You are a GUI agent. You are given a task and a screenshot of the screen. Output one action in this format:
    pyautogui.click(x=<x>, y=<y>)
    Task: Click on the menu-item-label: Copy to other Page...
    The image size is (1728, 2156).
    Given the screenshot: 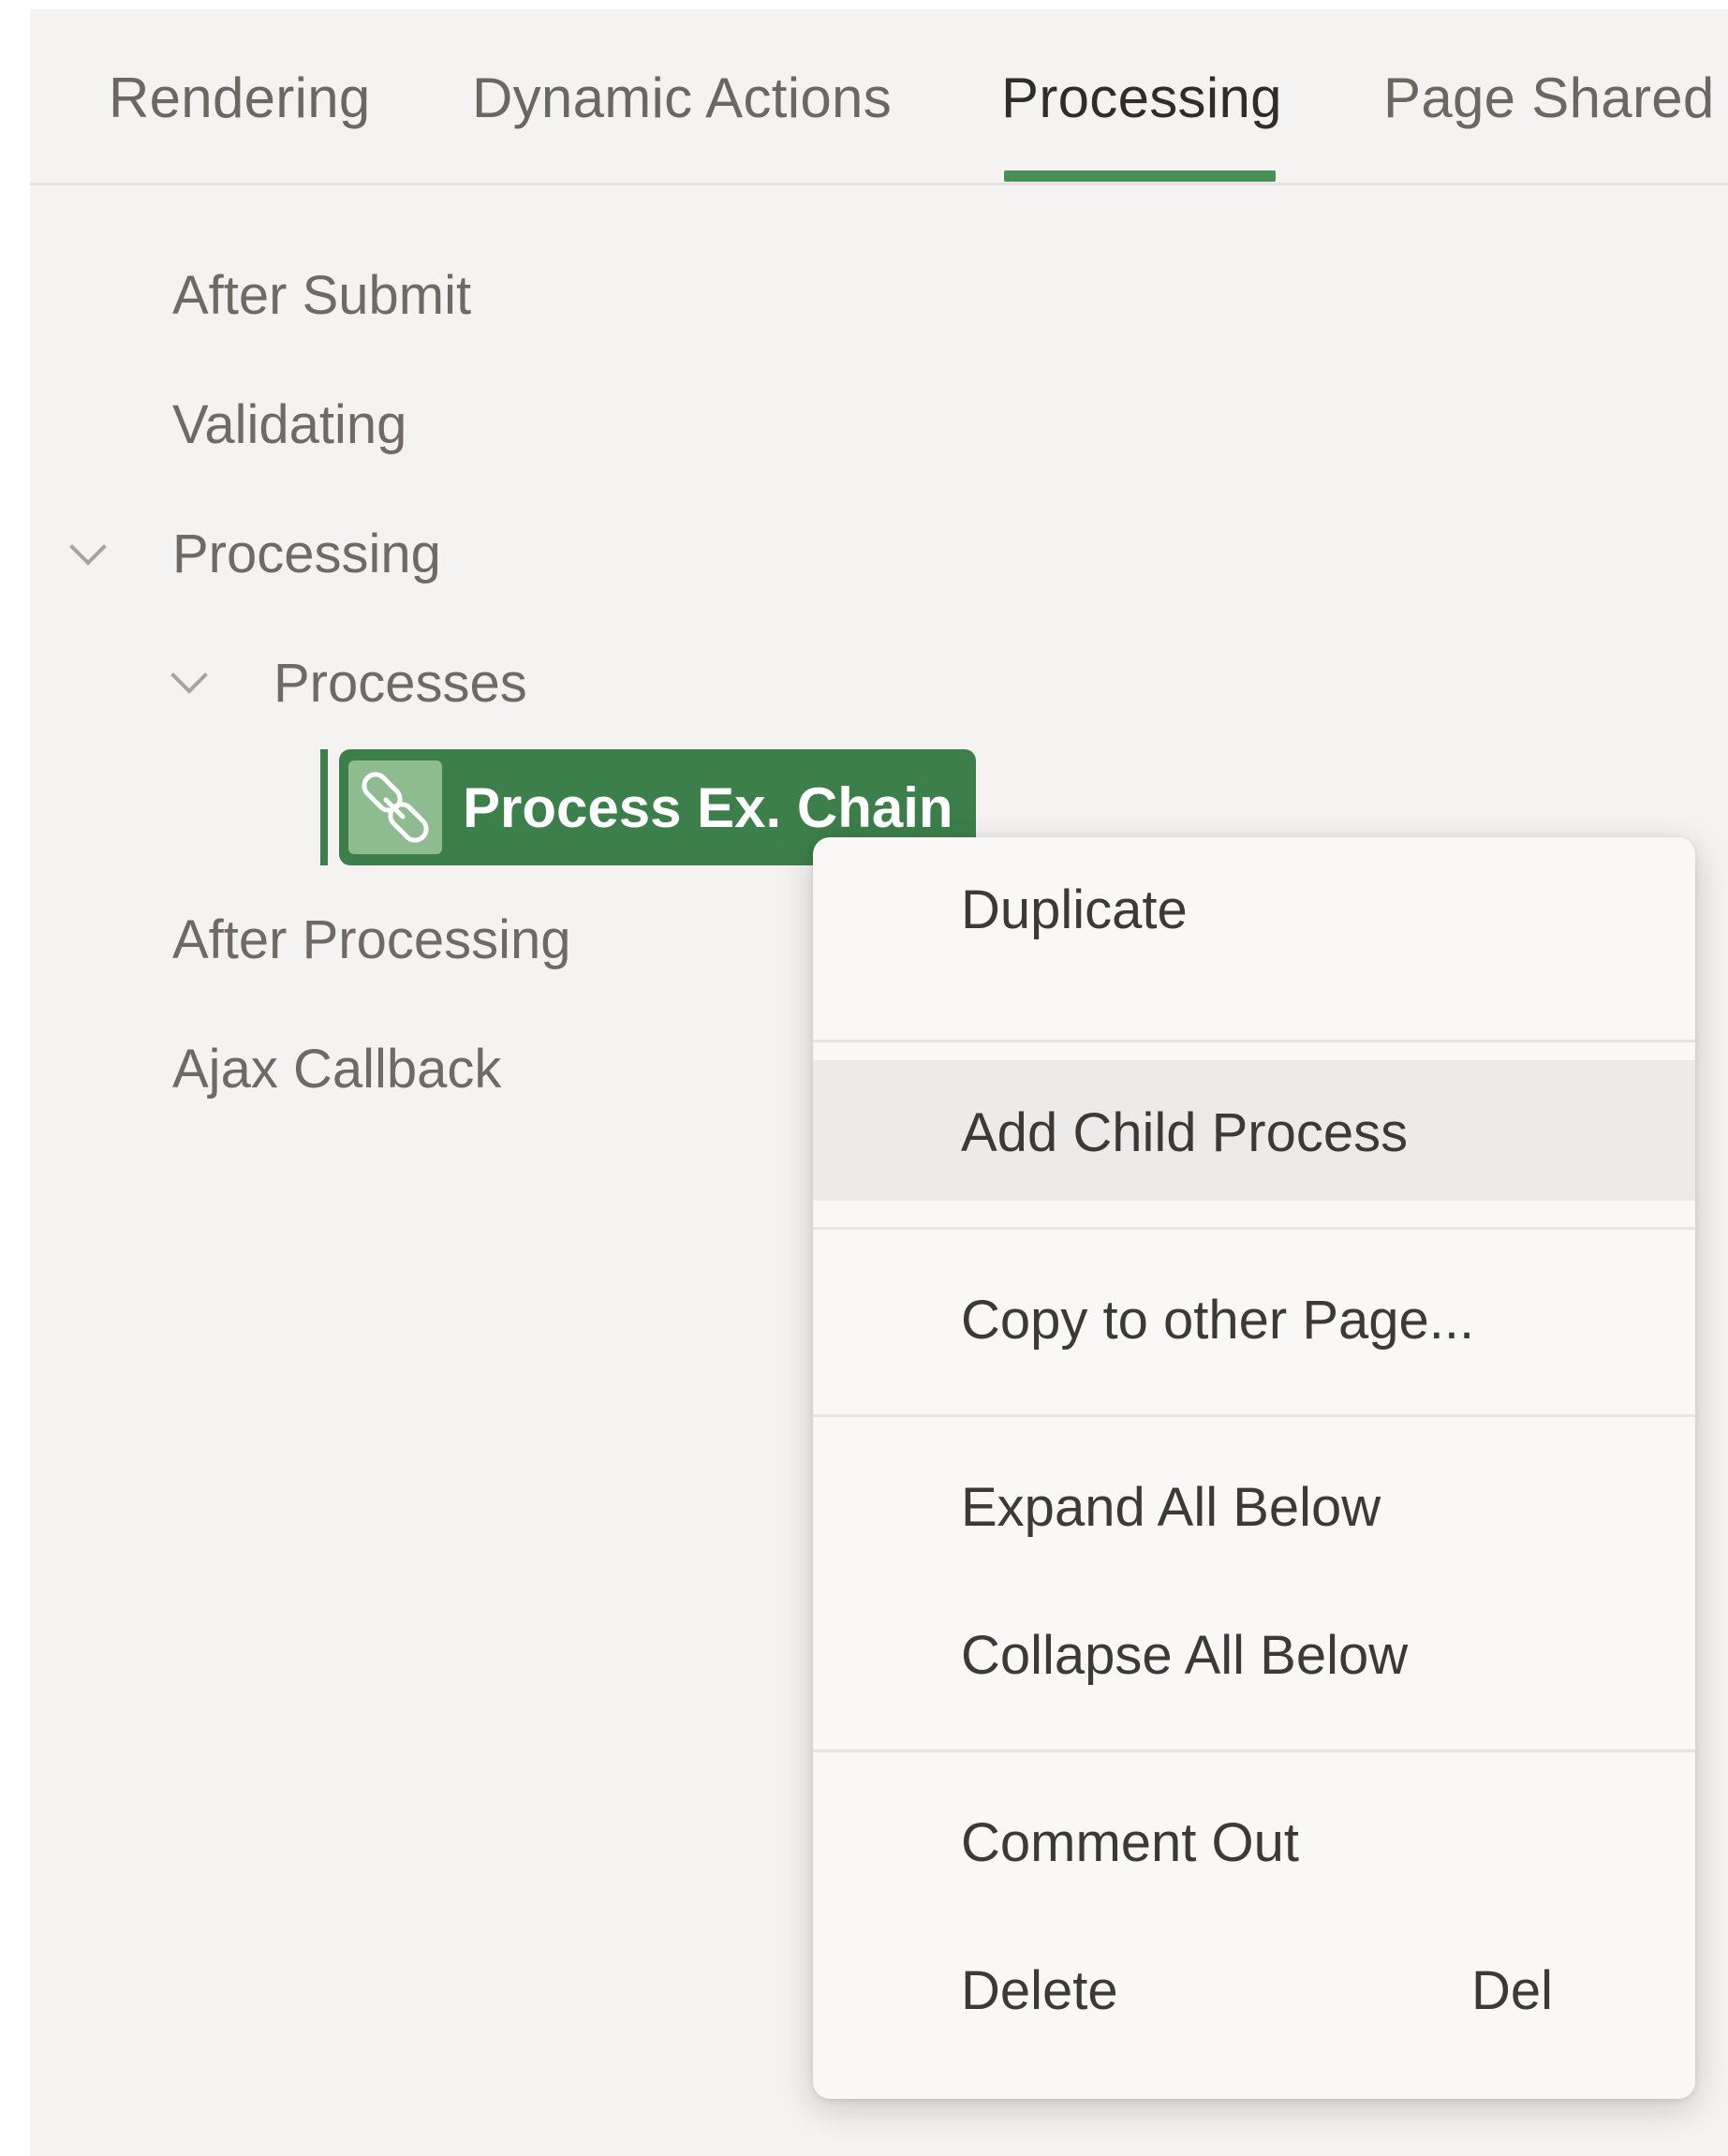 What is the action you would take?
    pyautogui.click(x=1218, y=1320)
    